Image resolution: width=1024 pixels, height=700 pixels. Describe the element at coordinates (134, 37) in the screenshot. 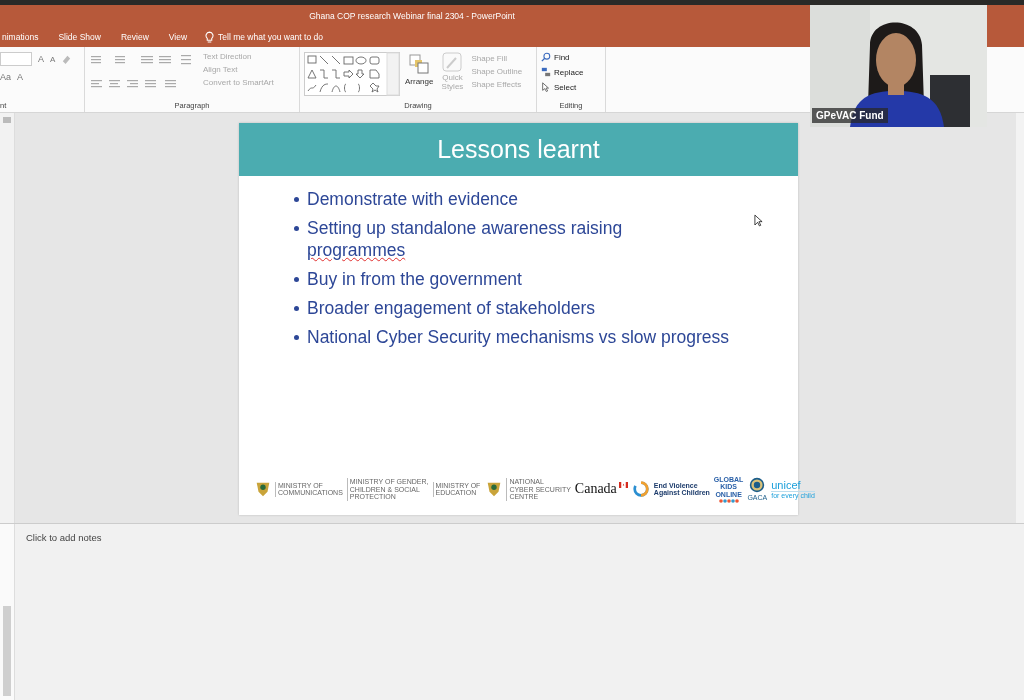

I see `ribbon-tab: Review` at that location.